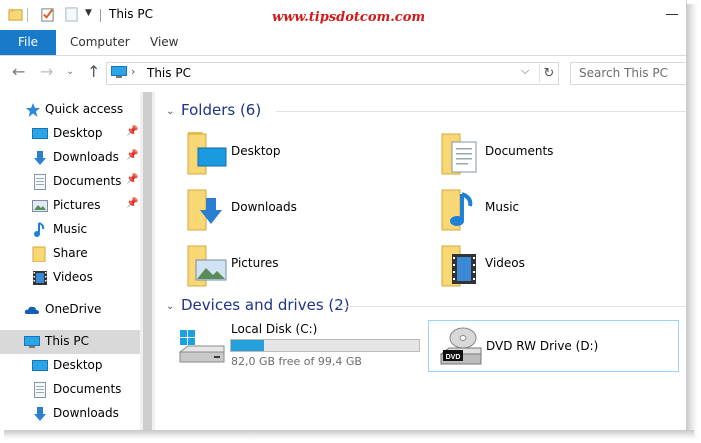 The width and height of the screenshot is (701, 443). Describe the element at coordinates (28, 42) in the screenshot. I see `tab-file: File` at that location.